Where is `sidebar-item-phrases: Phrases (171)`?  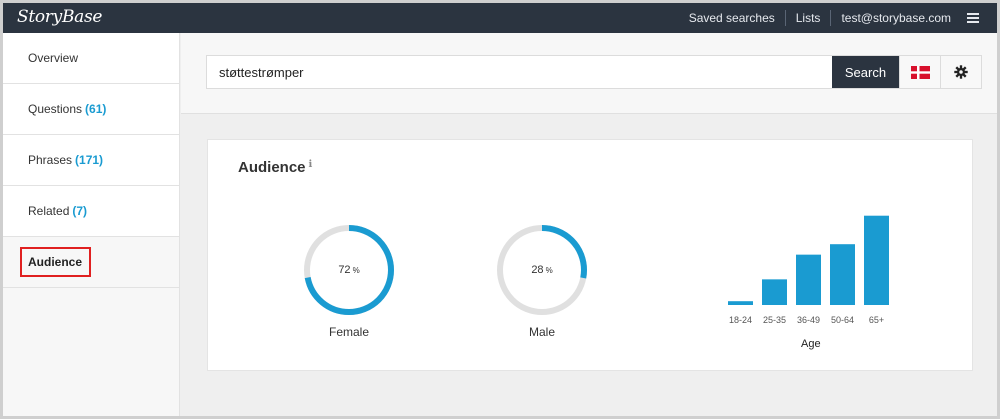
sidebar-item-phrases: Phrases (171) is located at coordinates (91, 160).